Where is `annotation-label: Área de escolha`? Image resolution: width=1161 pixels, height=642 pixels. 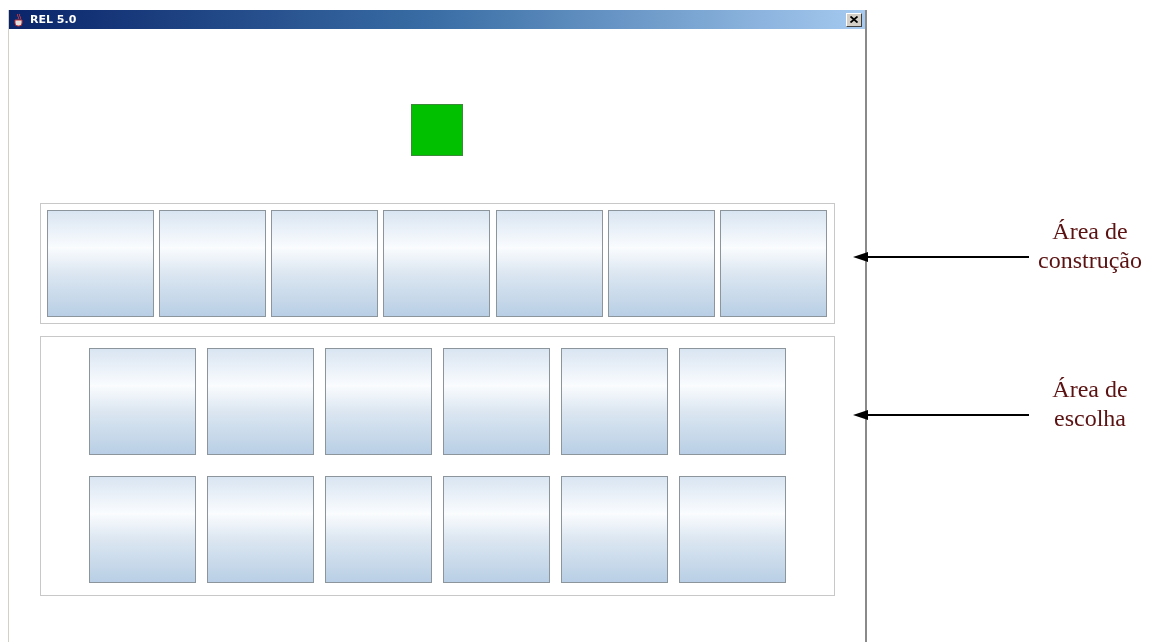 annotation-label: Área de escolha is located at coordinates (1090, 404).